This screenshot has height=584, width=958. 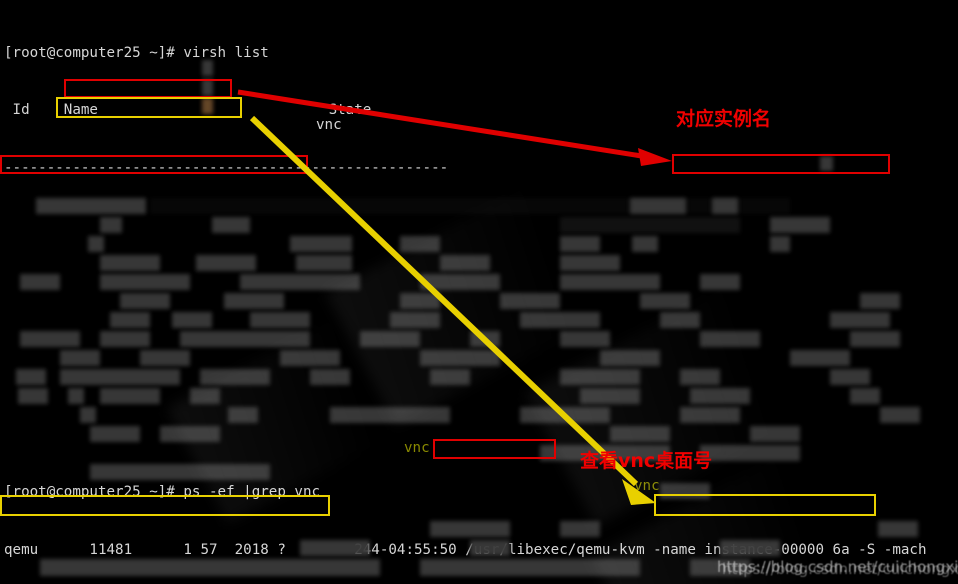 What do you see at coordinates (136, 53) in the screenshot?
I see `prompt-virsh-list: [root@computer25 ~]# virsh list` at bounding box center [136, 53].